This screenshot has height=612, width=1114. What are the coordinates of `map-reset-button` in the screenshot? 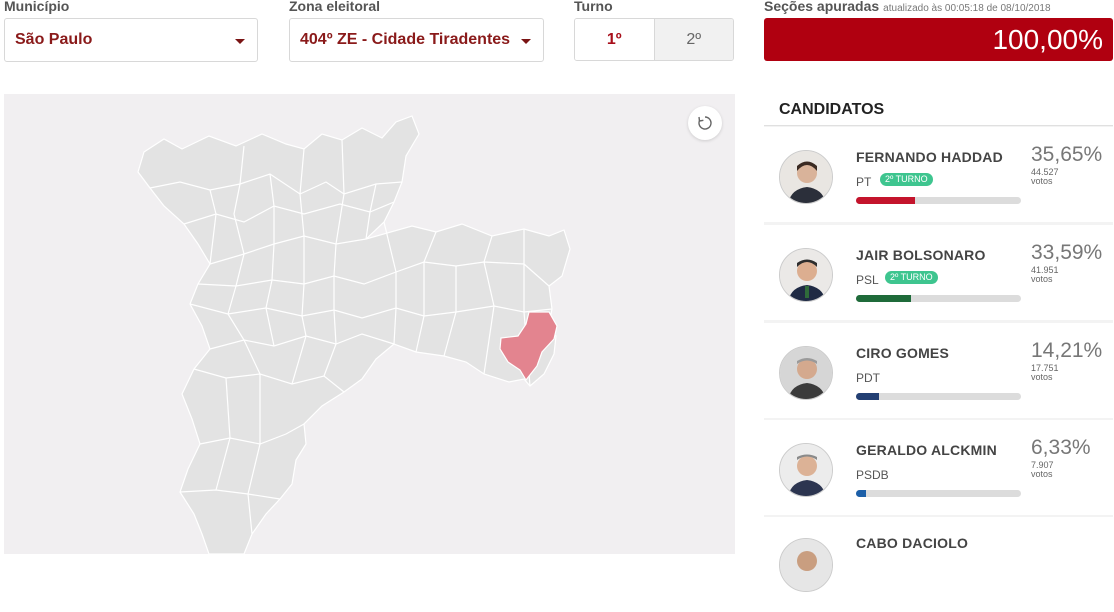 It's located at (705, 123).